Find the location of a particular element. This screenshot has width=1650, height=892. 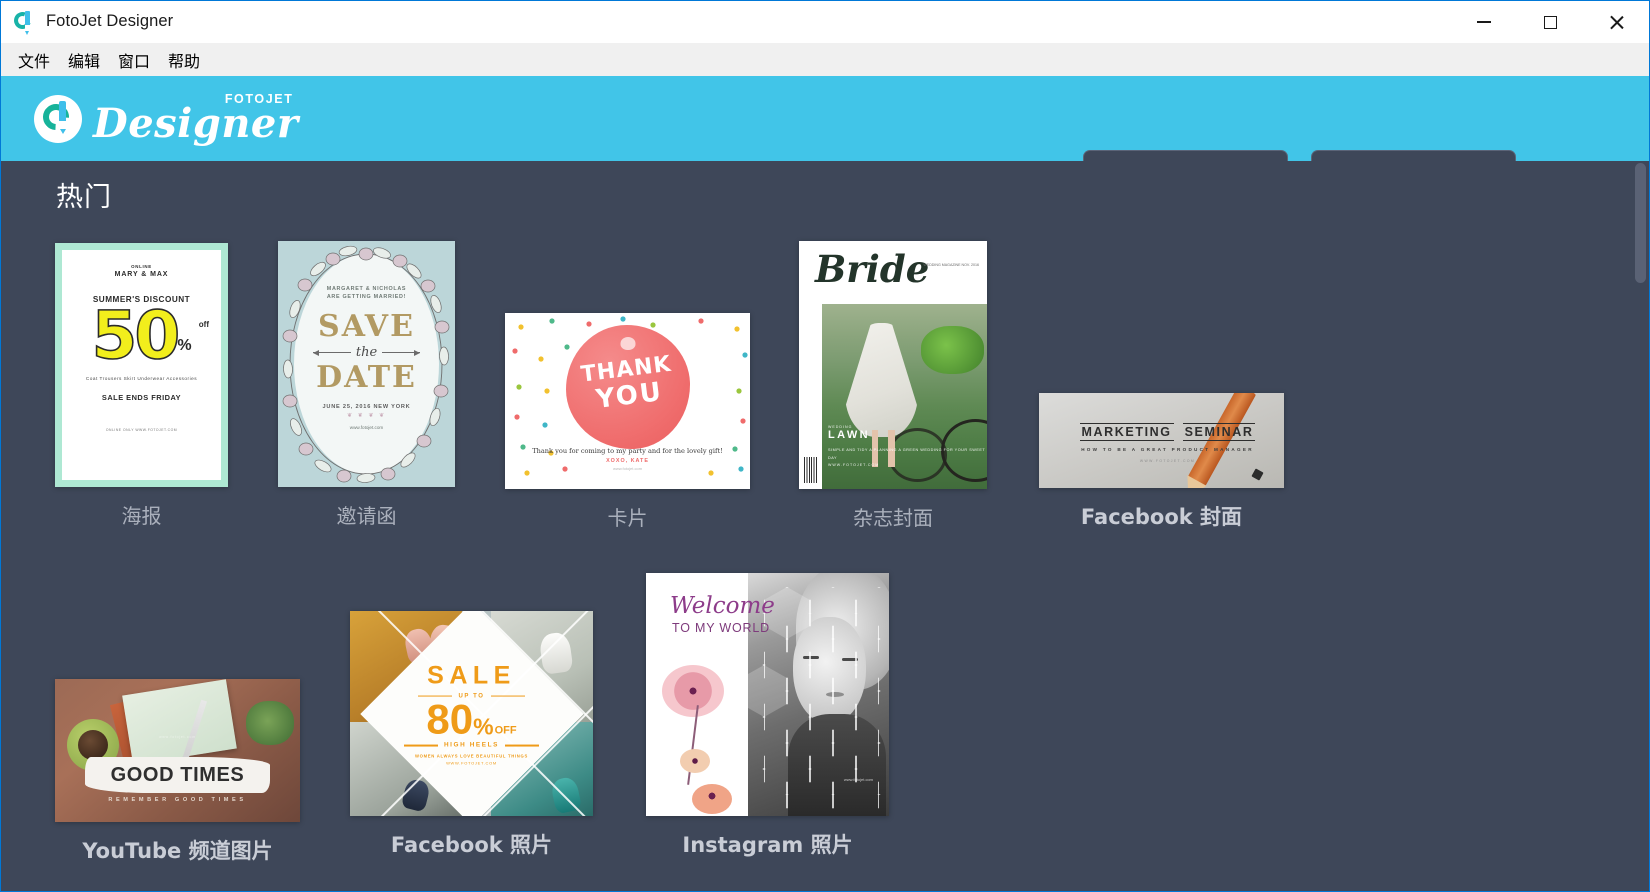

poster-number: 50 is located at coordinates (136, 335).